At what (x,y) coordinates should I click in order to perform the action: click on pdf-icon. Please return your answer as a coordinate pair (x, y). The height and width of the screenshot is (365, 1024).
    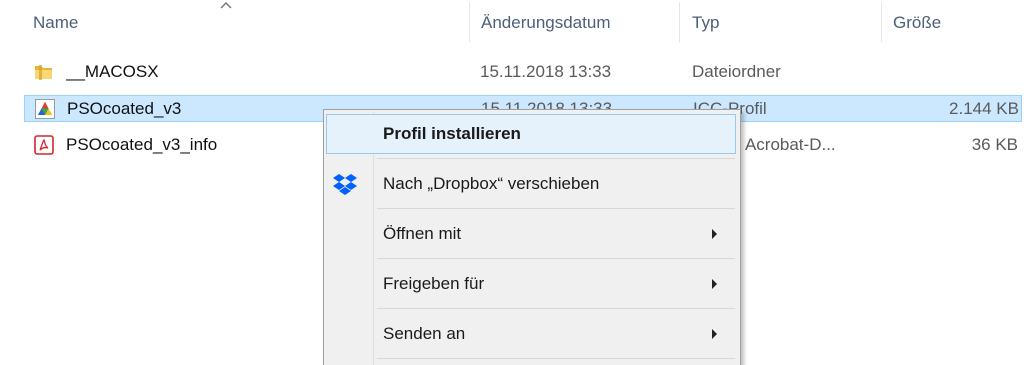
    Looking at the image, I should click on (44, 145).